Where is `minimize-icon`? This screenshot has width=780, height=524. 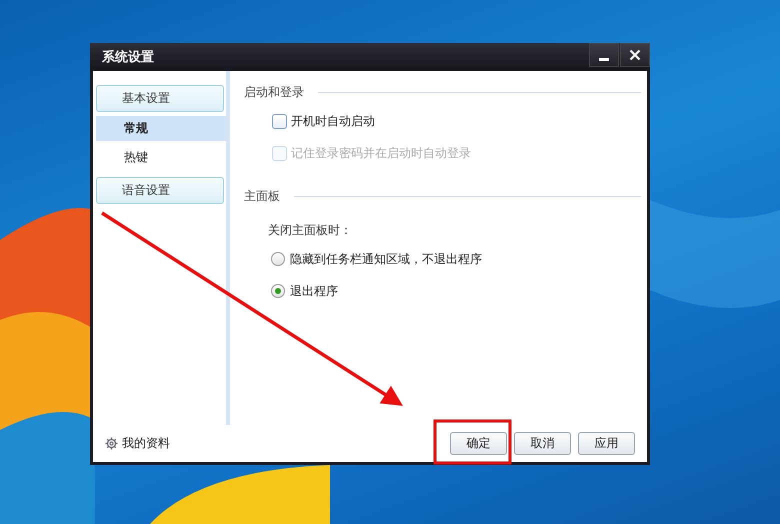
minimize-icon is located at coordinates (604, 59).